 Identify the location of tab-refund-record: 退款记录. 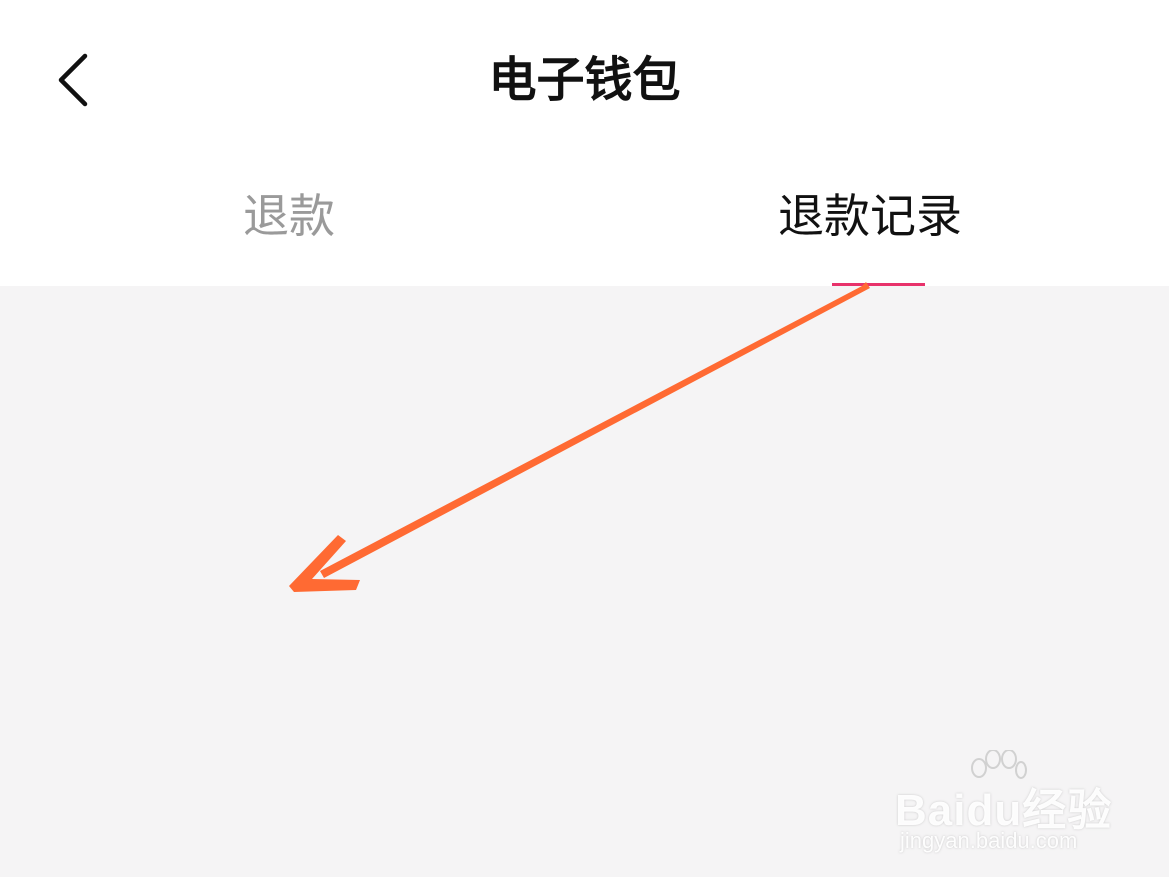
(870, 216).